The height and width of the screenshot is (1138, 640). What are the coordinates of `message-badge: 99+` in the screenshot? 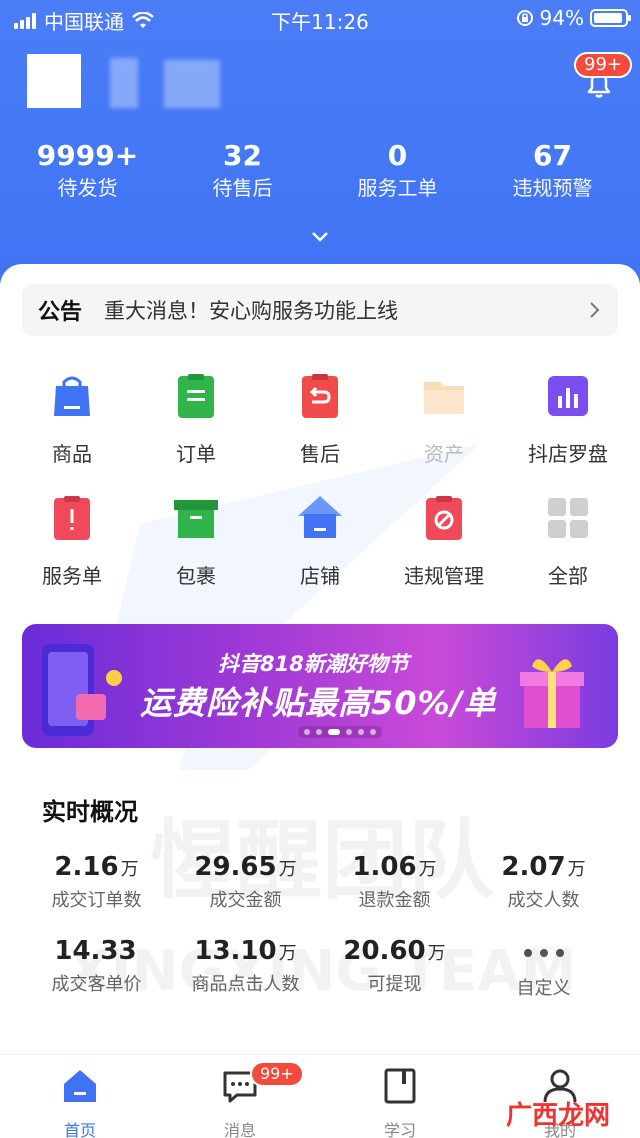 It's located at (277, 1074).